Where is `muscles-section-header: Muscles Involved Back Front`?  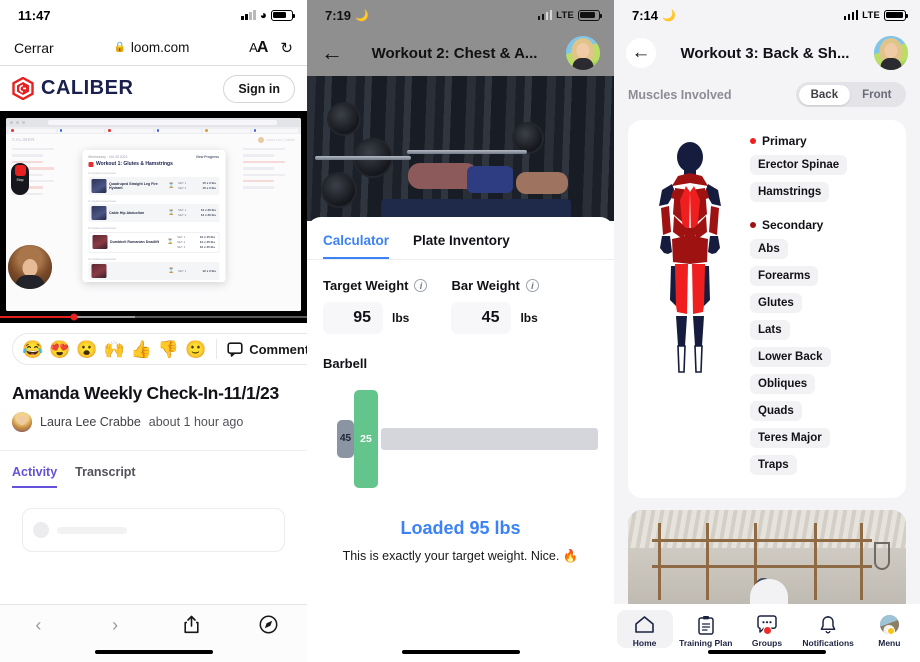
muscles-section-header: Muscles Involved Back Front is located at coordinates (767, 91).